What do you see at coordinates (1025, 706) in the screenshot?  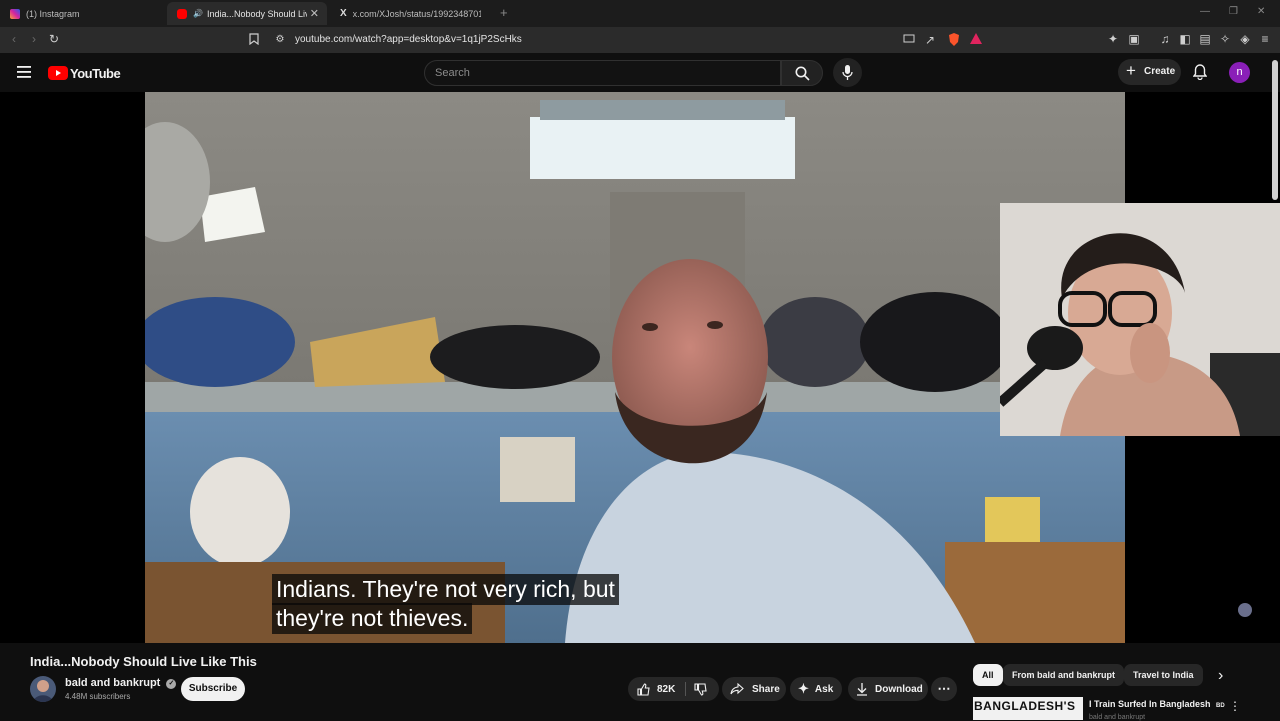 I see `thumbnail-text: BANGLADESH'S` at bounding box center [1025, 706].